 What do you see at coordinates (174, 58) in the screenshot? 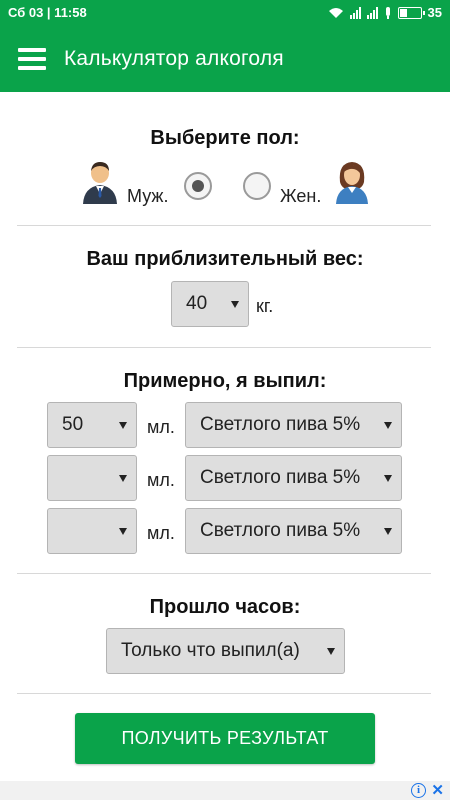
I see `app-title: Калькулятор алкоголя` at bounding box center [174, 58].